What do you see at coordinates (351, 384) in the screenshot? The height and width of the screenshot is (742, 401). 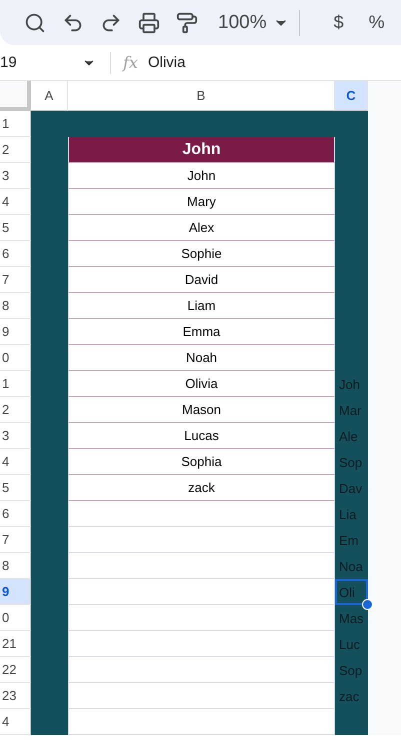 I see `table-cell: Joh` at bounding box center [351, 384].